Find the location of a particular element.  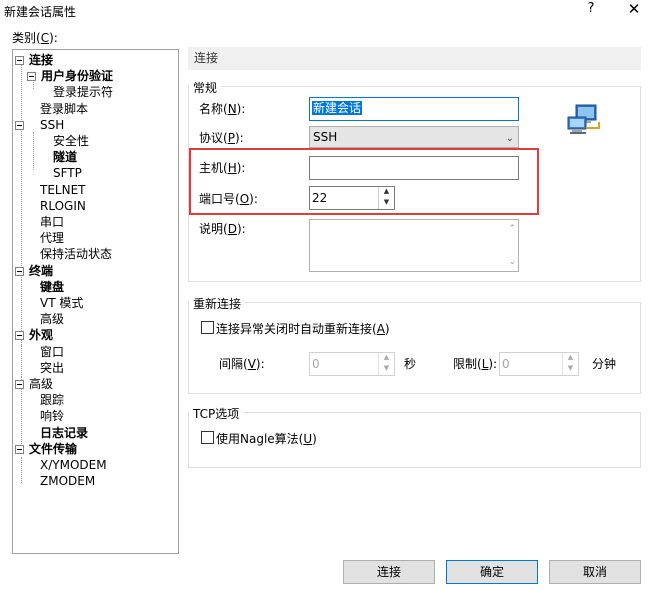

tree-item: 安全性 is located at coordinates (71, 141).